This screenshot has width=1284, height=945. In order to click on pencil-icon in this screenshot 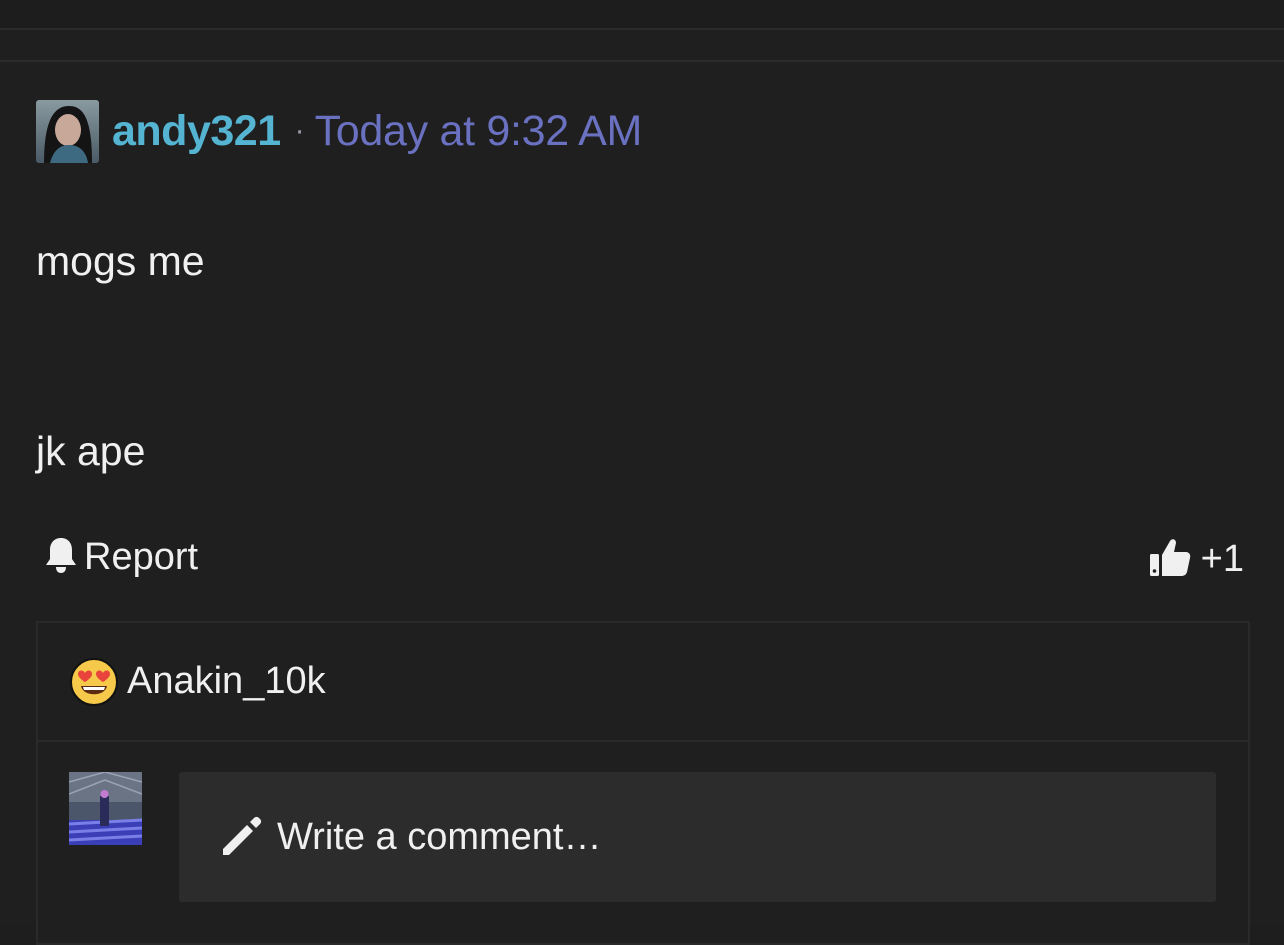, I will do `click(241, 837)`.